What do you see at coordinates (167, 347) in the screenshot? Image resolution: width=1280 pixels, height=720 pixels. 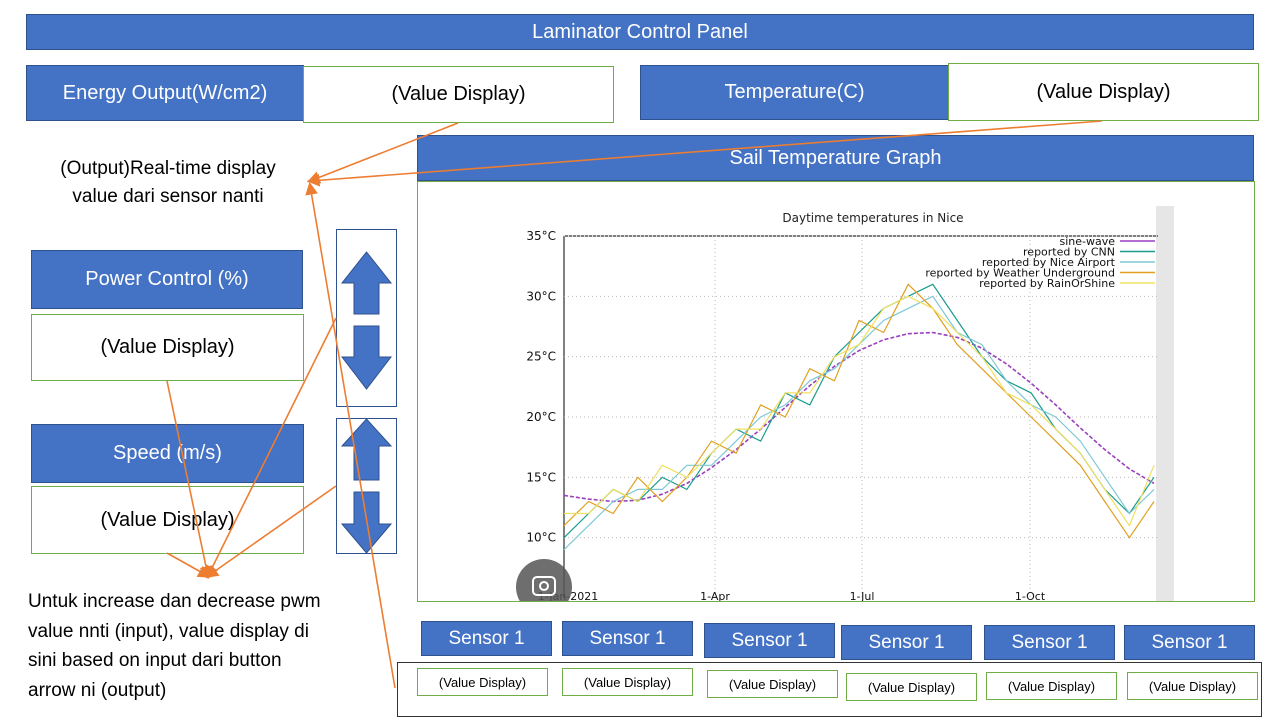 I see `power-control-value: (Value Display)` at bounding box center [167, 347].